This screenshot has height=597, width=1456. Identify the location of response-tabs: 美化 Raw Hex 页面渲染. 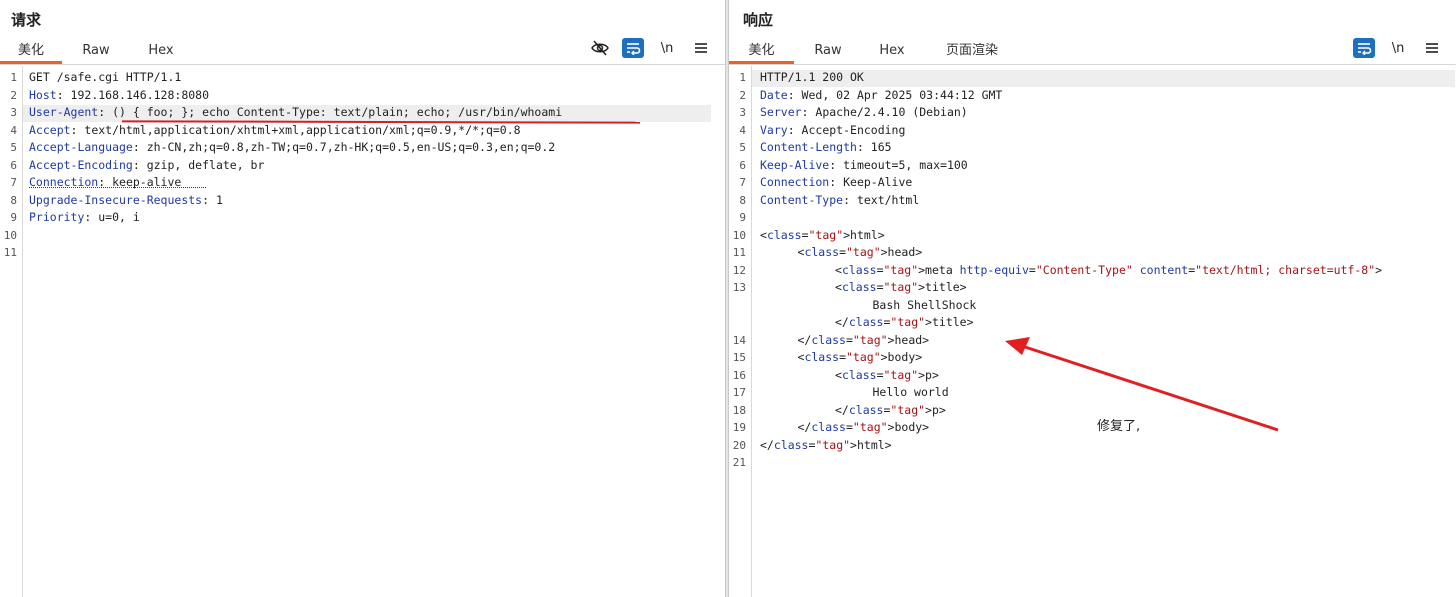
(1092, 52).